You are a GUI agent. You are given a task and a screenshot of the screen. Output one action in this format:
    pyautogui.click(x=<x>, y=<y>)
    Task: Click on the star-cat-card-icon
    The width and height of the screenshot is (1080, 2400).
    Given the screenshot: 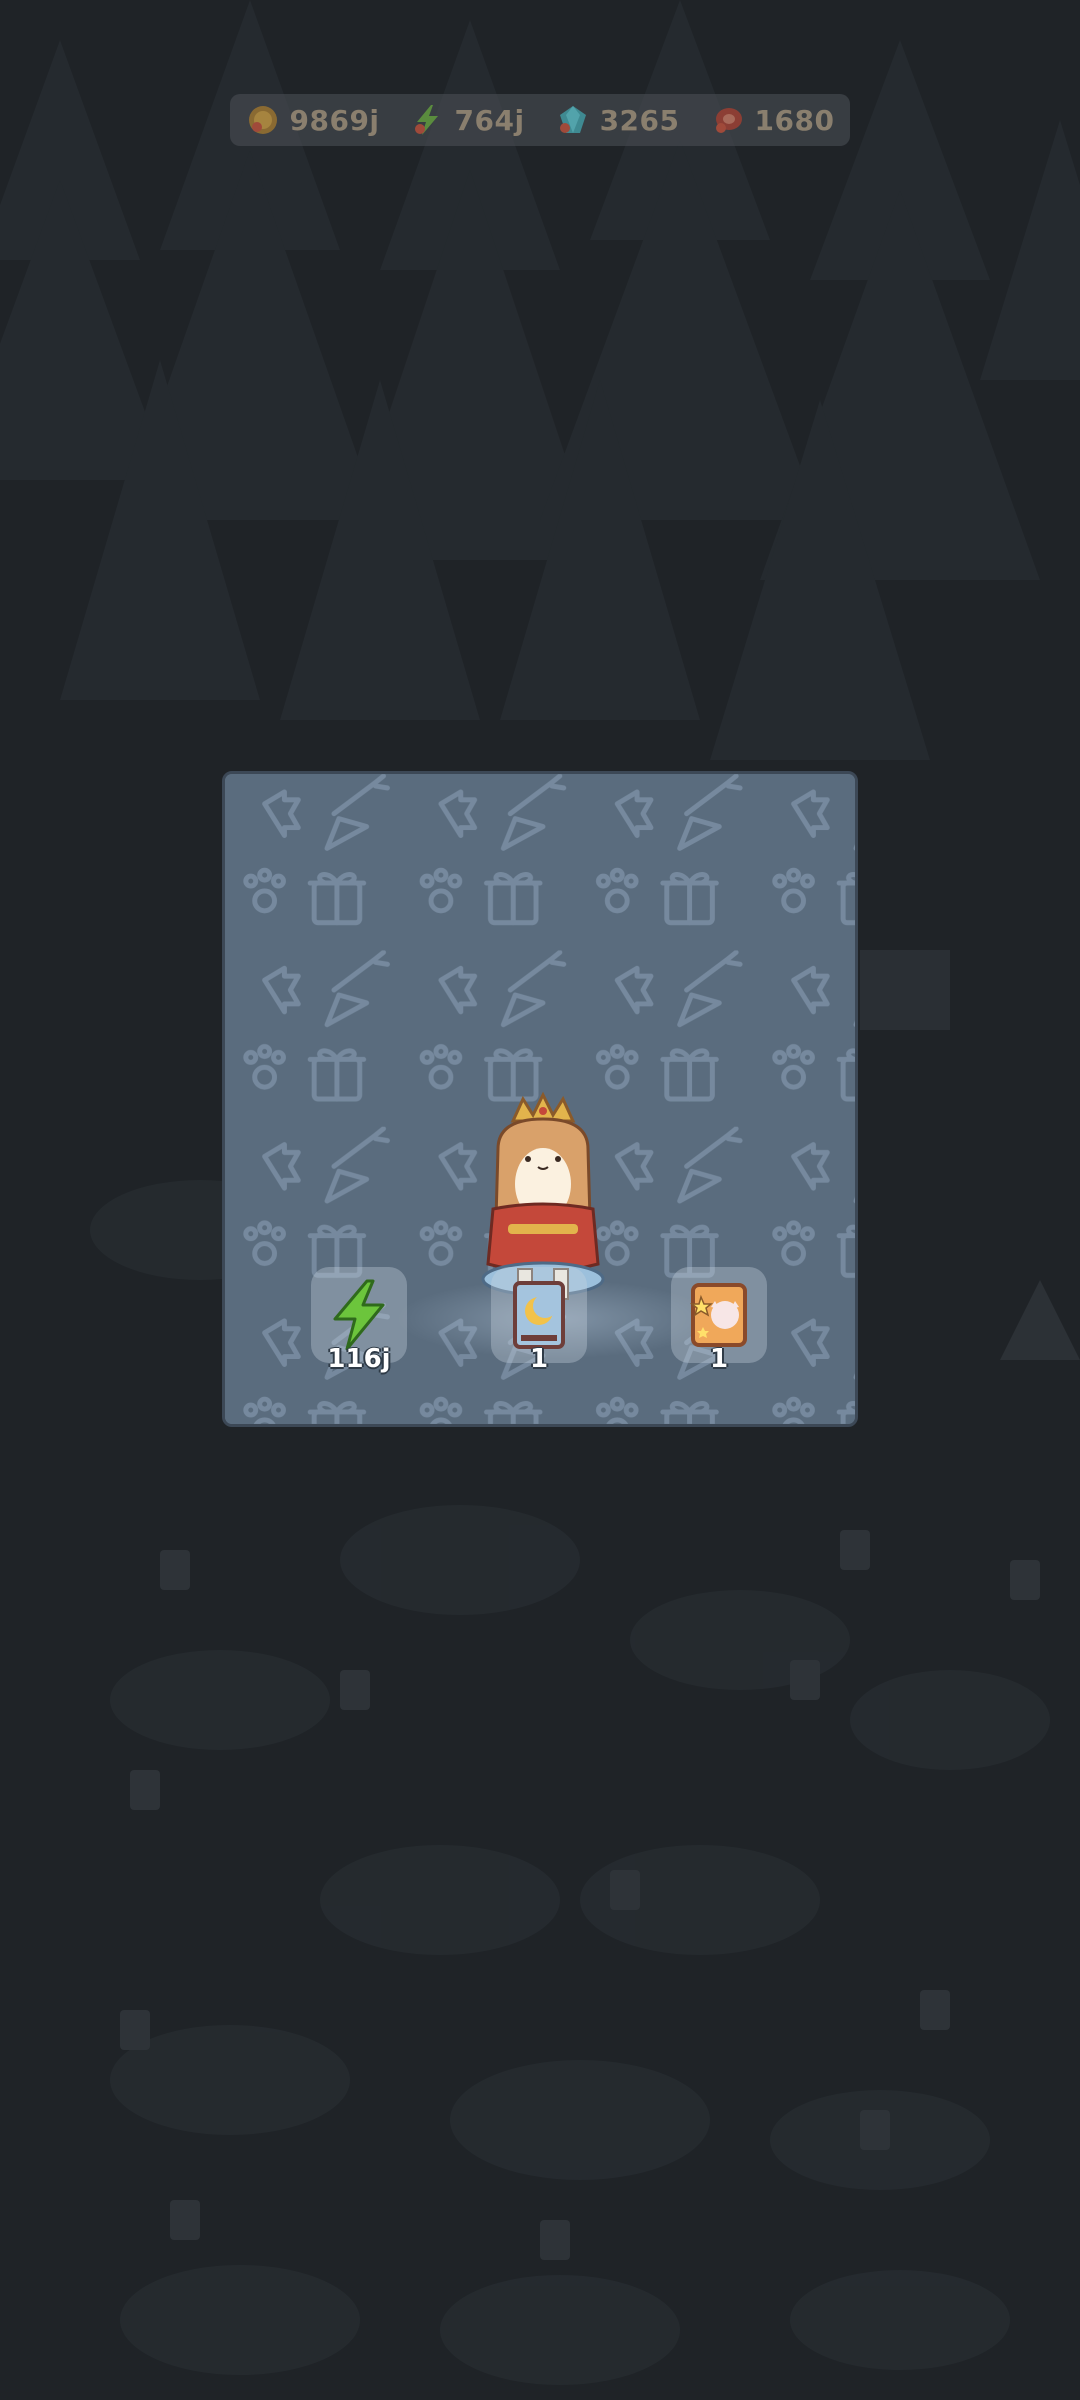 What is the action you would take?
    pyautogui.click(x=718, y=1315)
    